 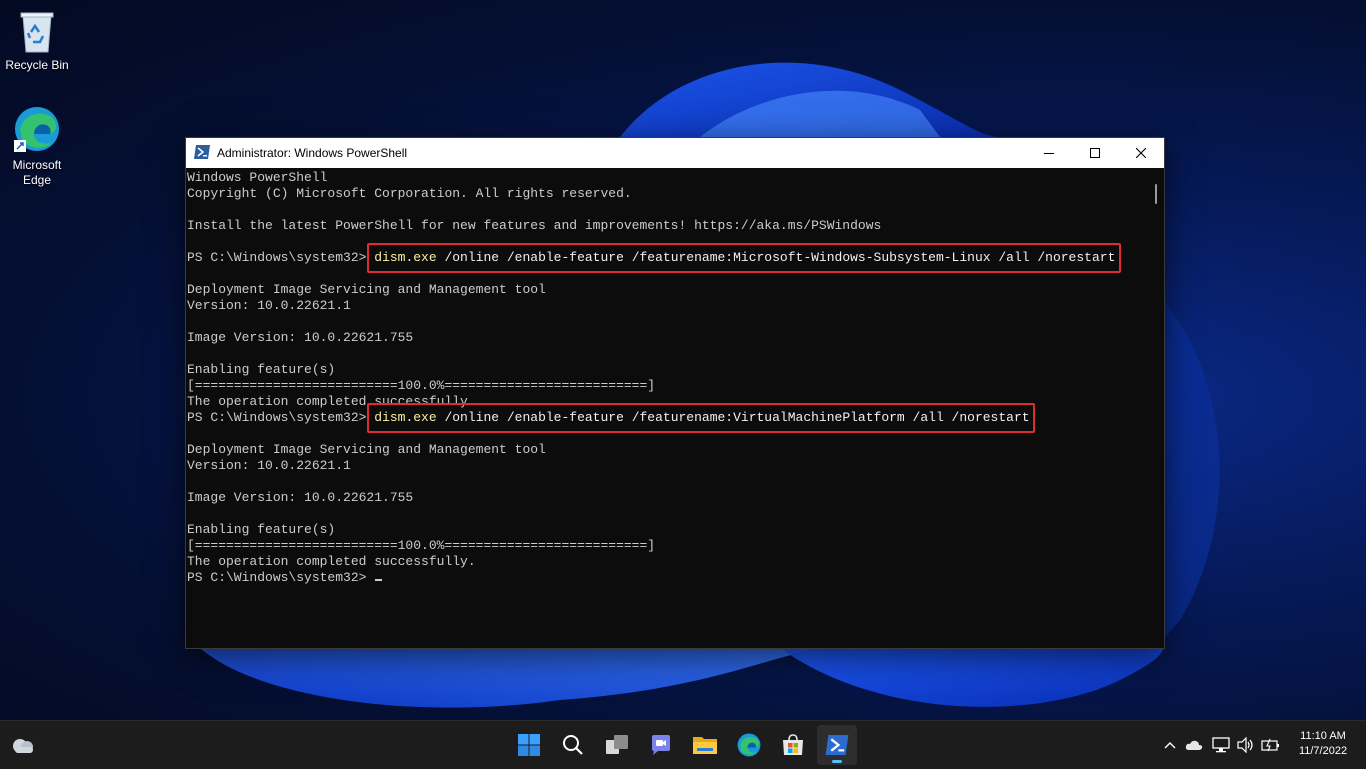 What do you see at coordinates (37, 172) in the screenshot?
I see `desktop-icon-label: Microsoft Edge` at bounding box center [37, 172].